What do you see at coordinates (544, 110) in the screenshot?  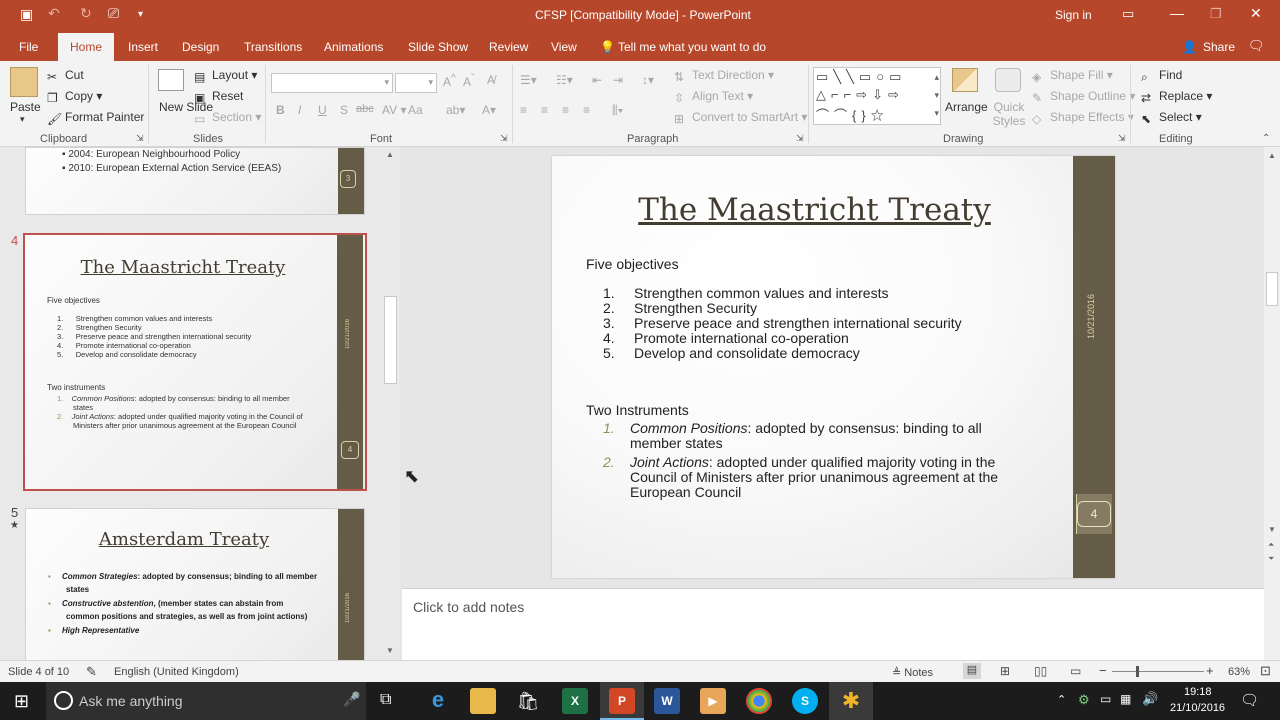 I see `align-center-icon: ≡` at bounding box center [544, 110].